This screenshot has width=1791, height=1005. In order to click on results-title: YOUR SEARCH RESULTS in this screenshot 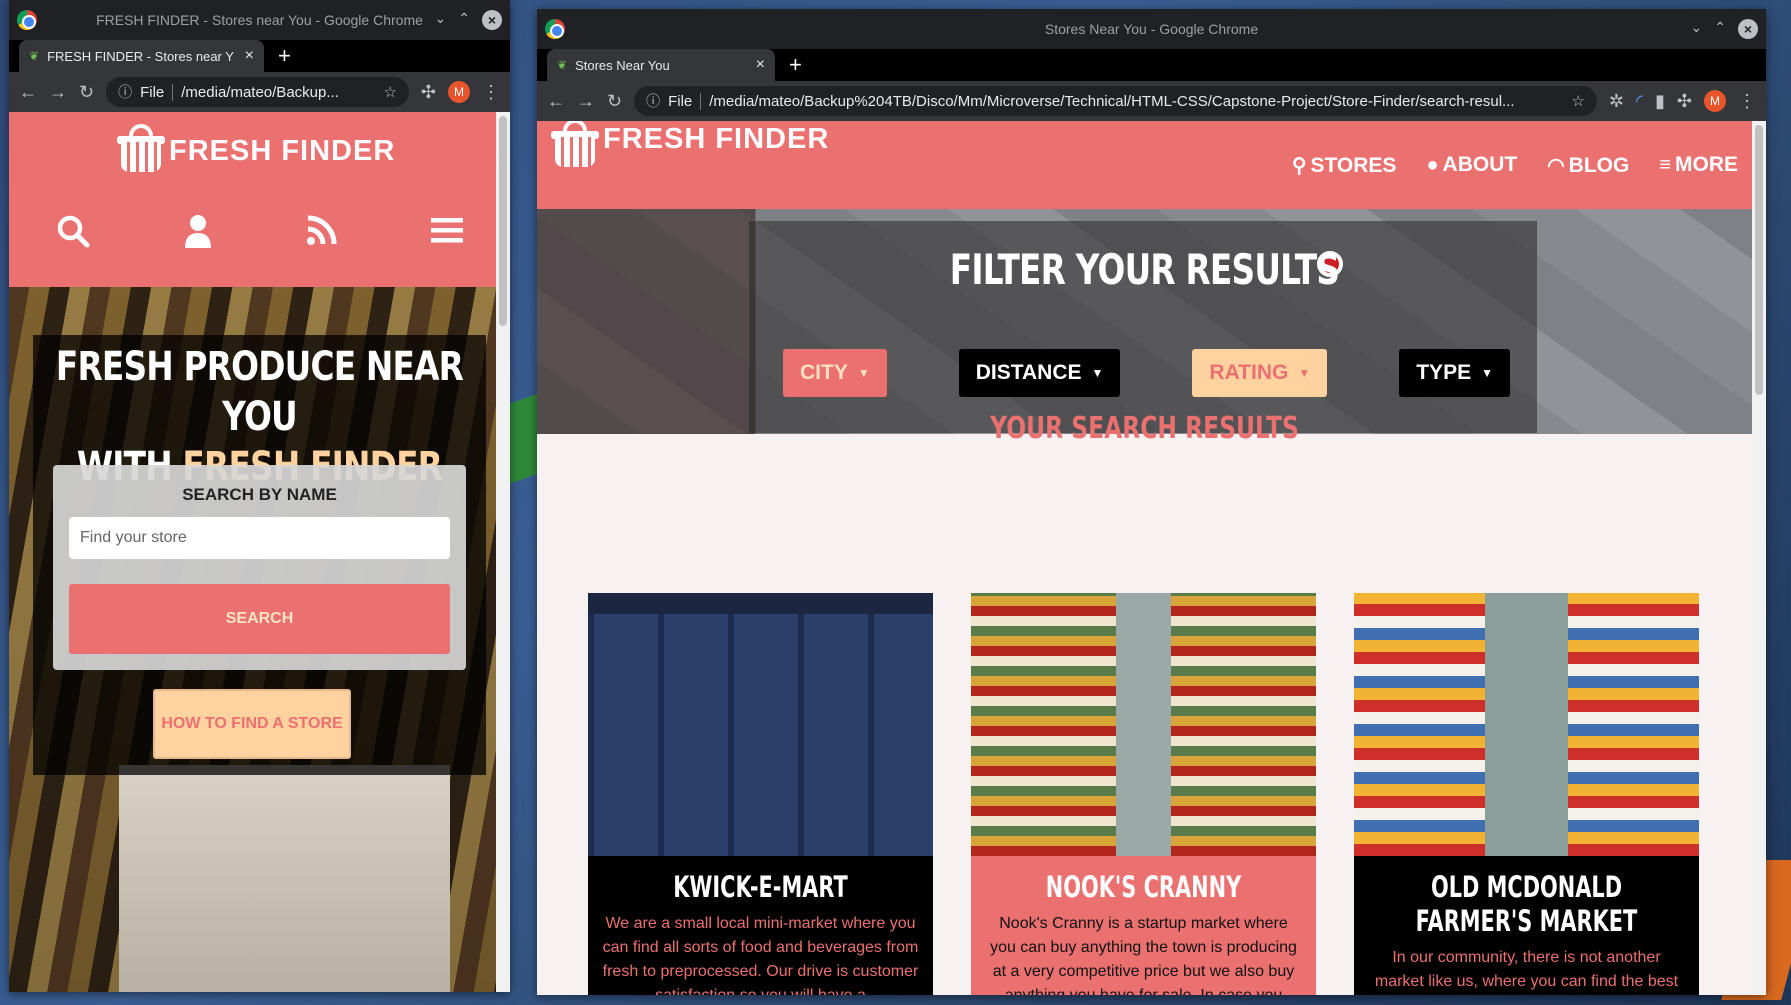, I will do `click(1144, 428)`.